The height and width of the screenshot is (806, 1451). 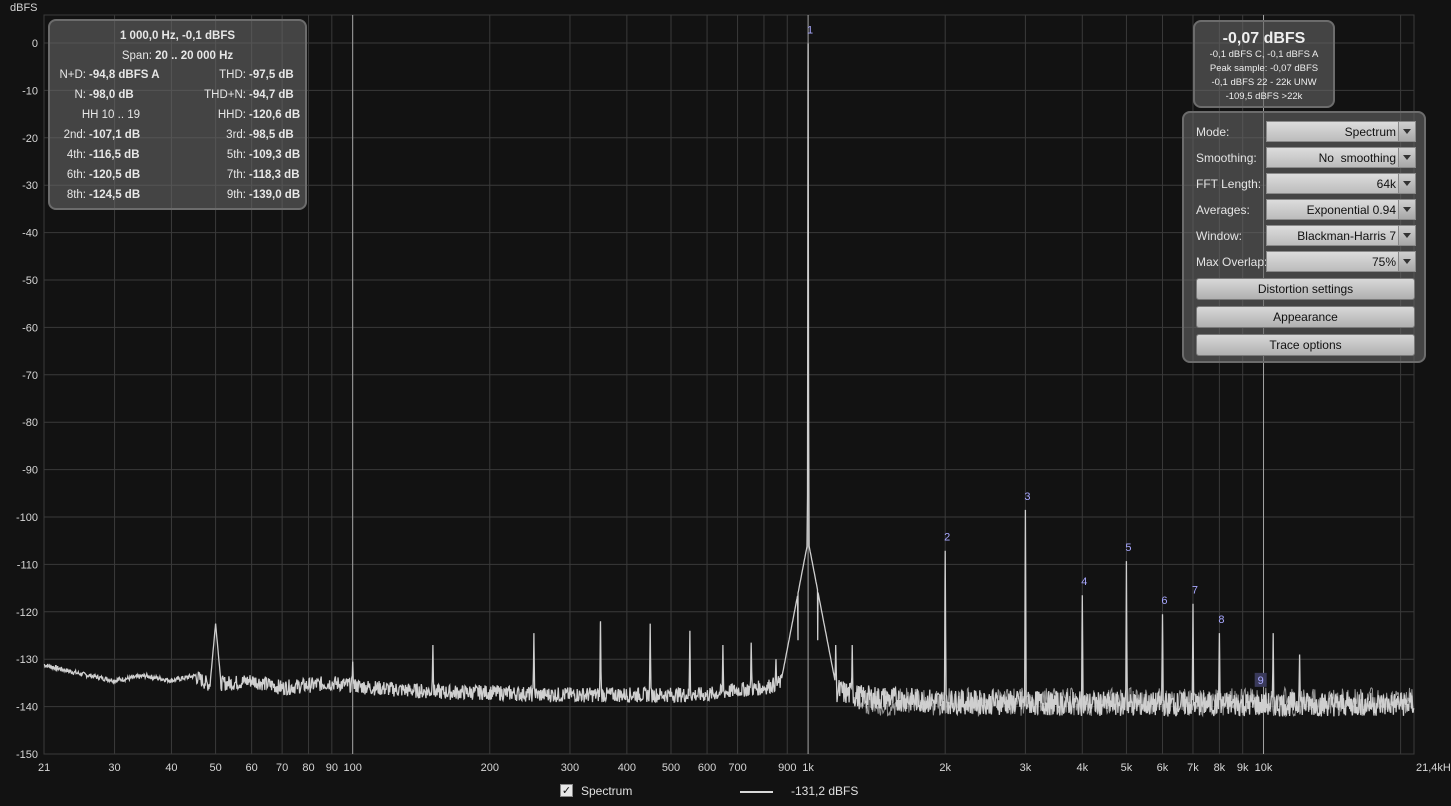 What do you see at coordinates (177, 198) in the screenshot?
I see `distortion-row: 8th: -124,5 dB 9th: -139,0 dB` at bounding box center [177, 198].